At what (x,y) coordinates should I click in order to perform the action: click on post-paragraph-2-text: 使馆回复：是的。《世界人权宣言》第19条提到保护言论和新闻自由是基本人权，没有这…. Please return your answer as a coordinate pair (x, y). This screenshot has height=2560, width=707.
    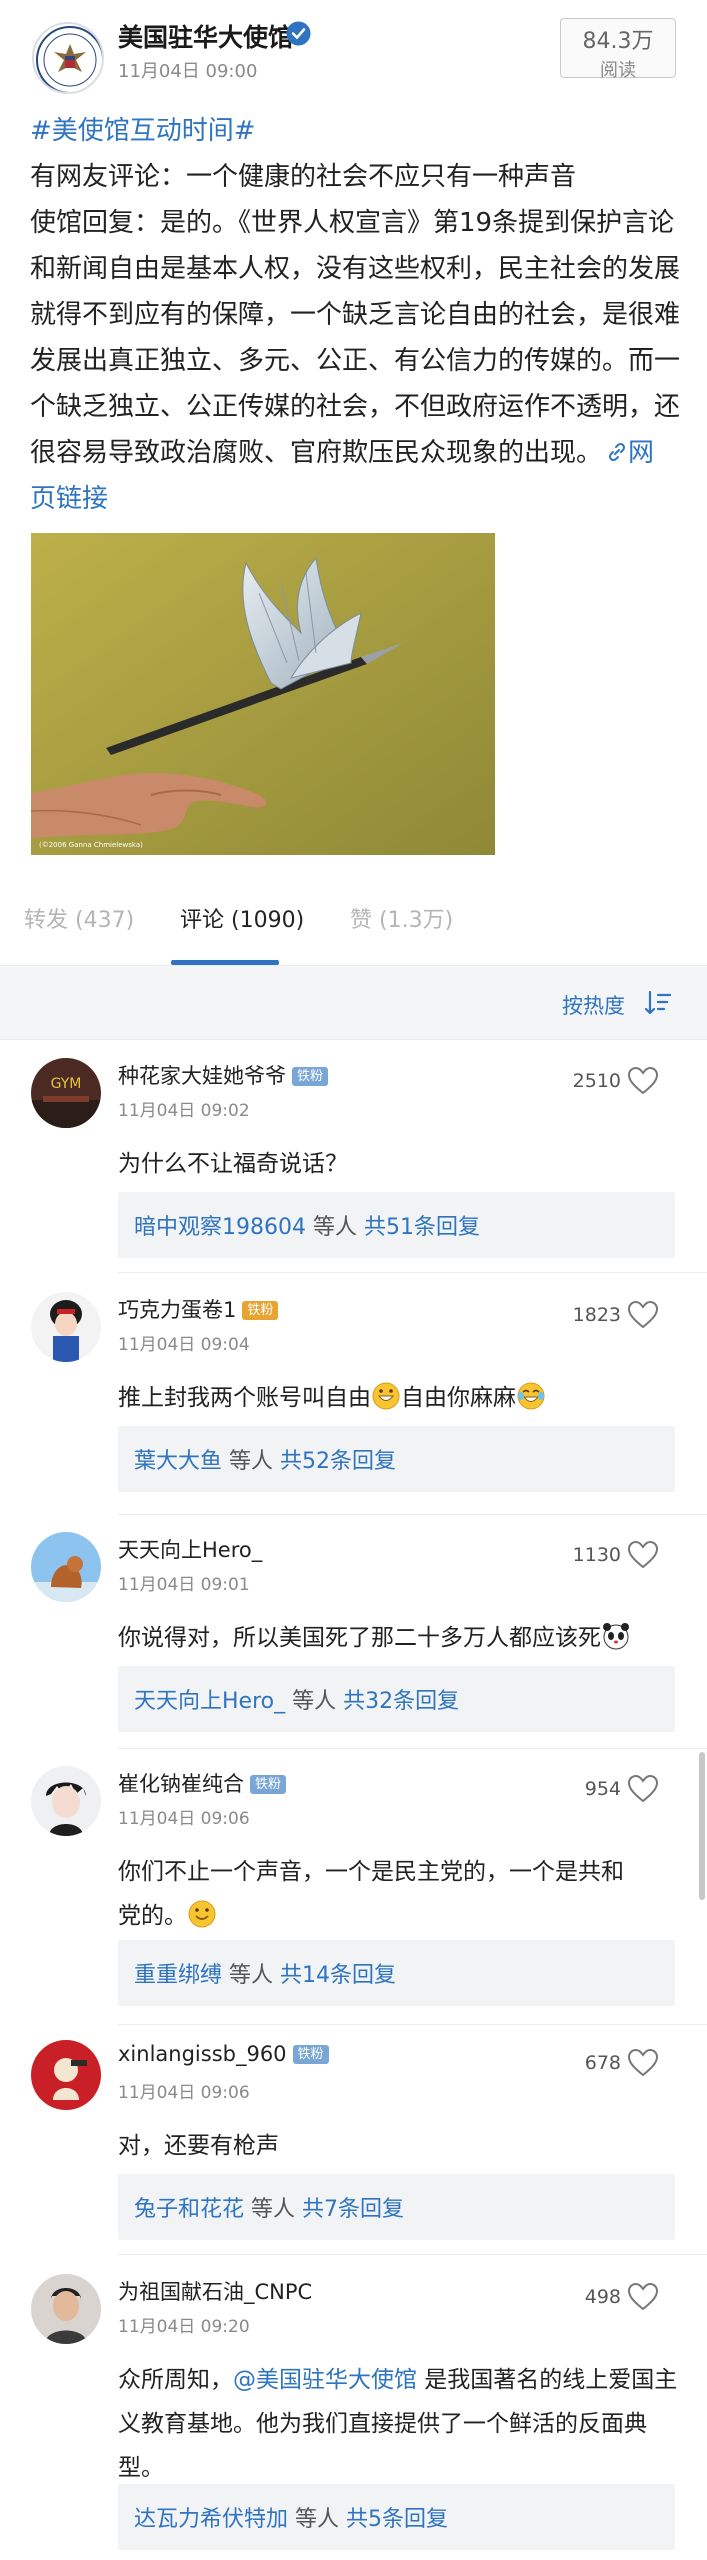
    Looking at the image, I should click on (355, 338).